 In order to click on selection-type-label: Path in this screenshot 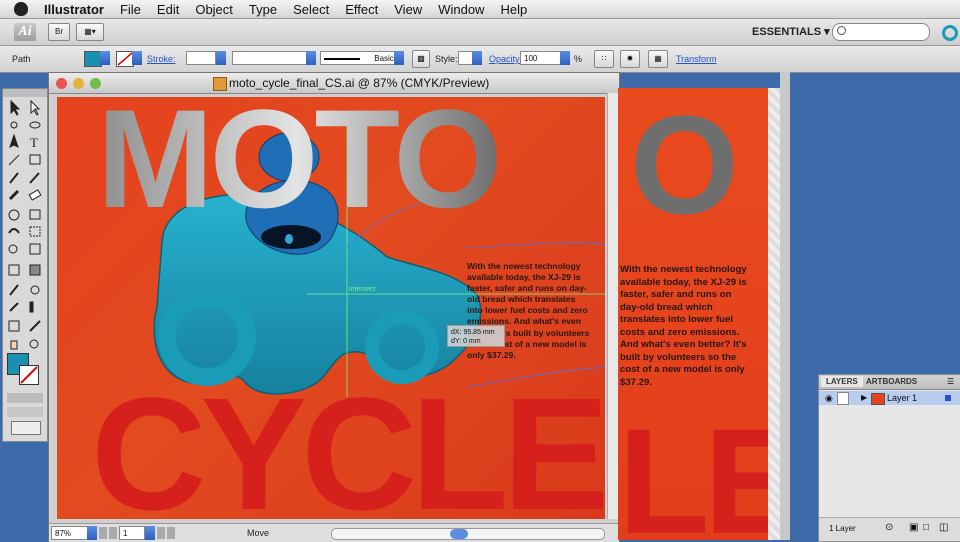, I will do `click(21, 59)`.